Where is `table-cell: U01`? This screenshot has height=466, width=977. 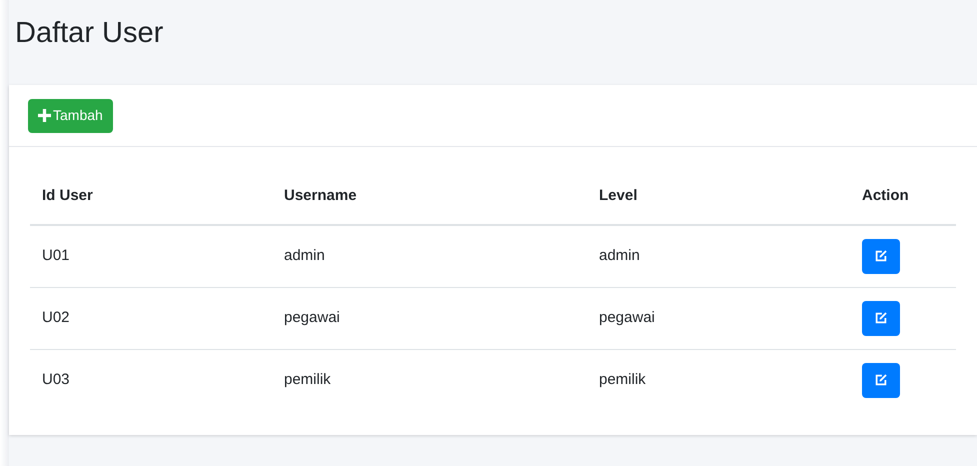
table-cell: U01 is located at coordinates (56, 255).